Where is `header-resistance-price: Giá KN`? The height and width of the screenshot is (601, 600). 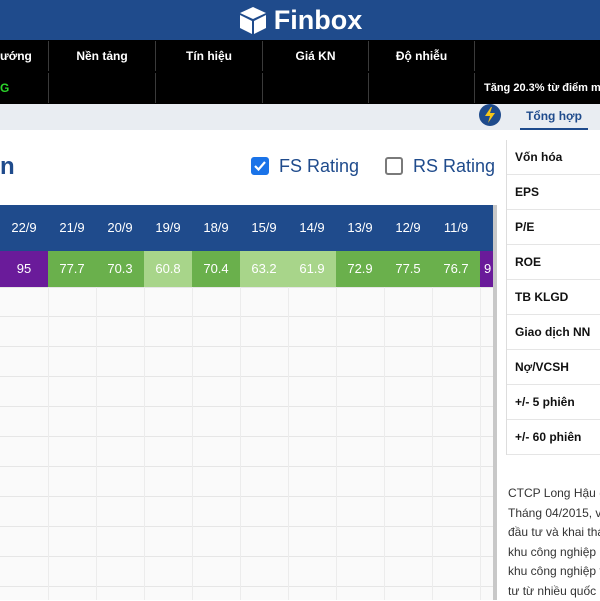 header-resistance-price: Giá KN is located at coordinates (315, 56).